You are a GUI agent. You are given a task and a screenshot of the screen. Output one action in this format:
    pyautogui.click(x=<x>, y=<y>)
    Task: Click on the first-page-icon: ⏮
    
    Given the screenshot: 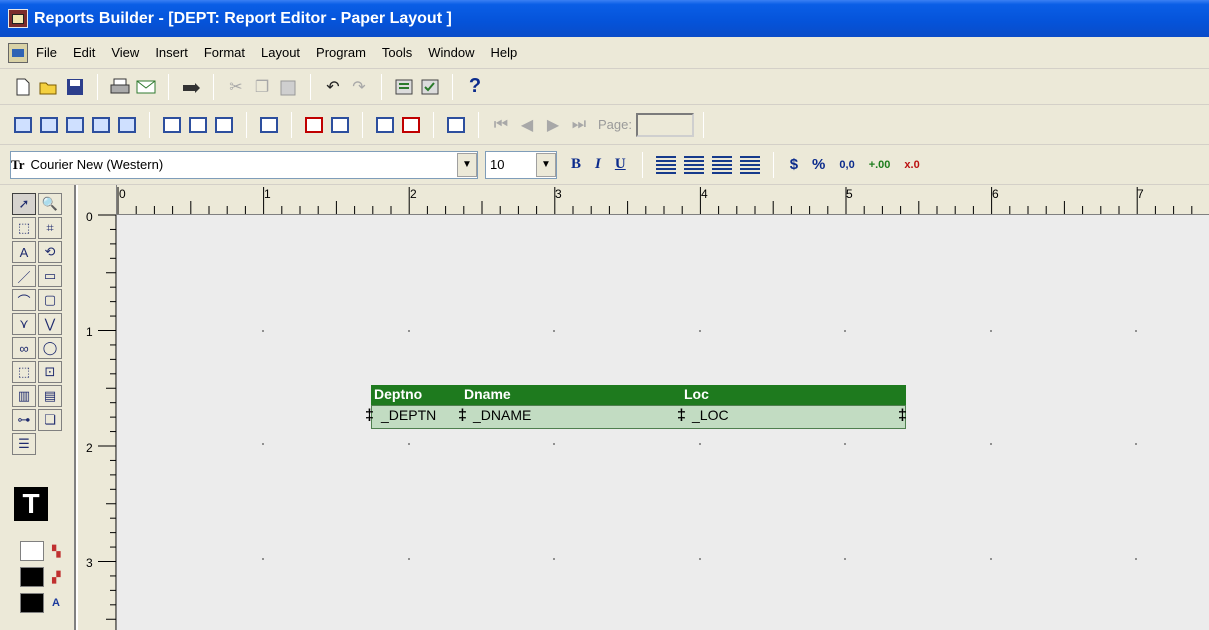 What is the action you would take?
    pyautogui.click(x=501, y=125)
    